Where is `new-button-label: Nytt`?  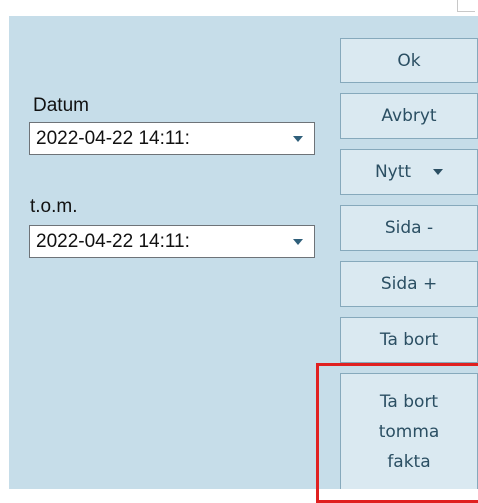 new-button-label: Nytt is located at coordinates (393, 172).